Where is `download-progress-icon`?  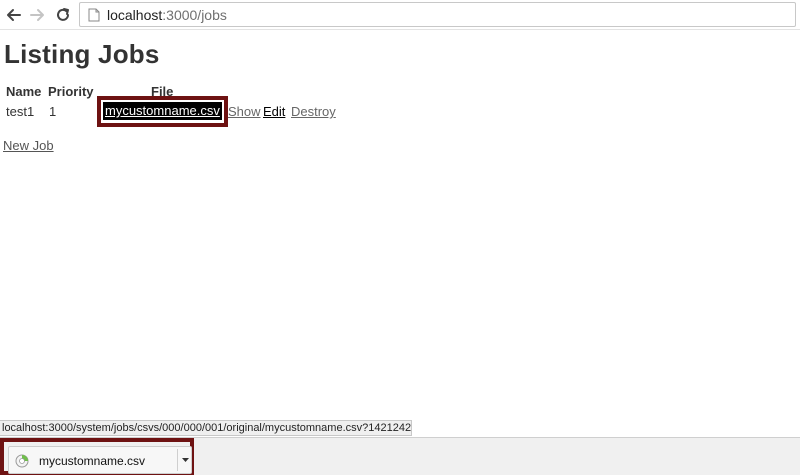
download-progress-icon is located at coordinates (22, 463).